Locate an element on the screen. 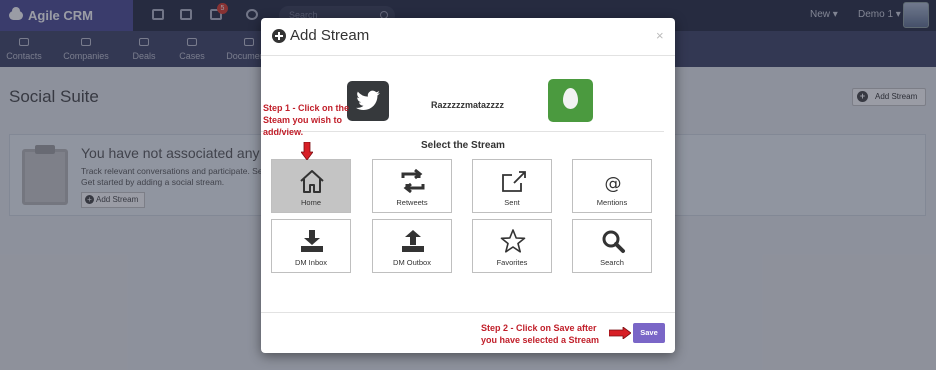  callout-line: Step 1 - Click on the is located at coordinates (306, 108).